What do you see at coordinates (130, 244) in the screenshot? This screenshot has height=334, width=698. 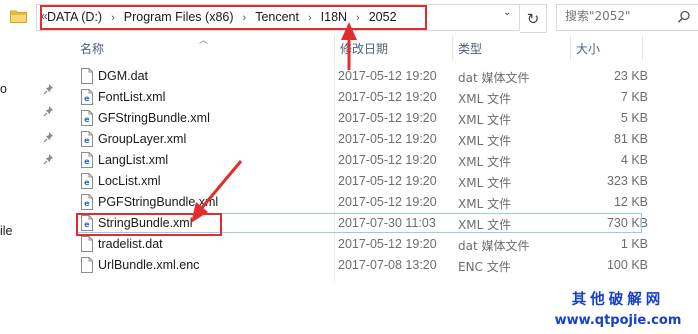 I see `file-name: tradelist.dat` at bounding box center [130, 244].